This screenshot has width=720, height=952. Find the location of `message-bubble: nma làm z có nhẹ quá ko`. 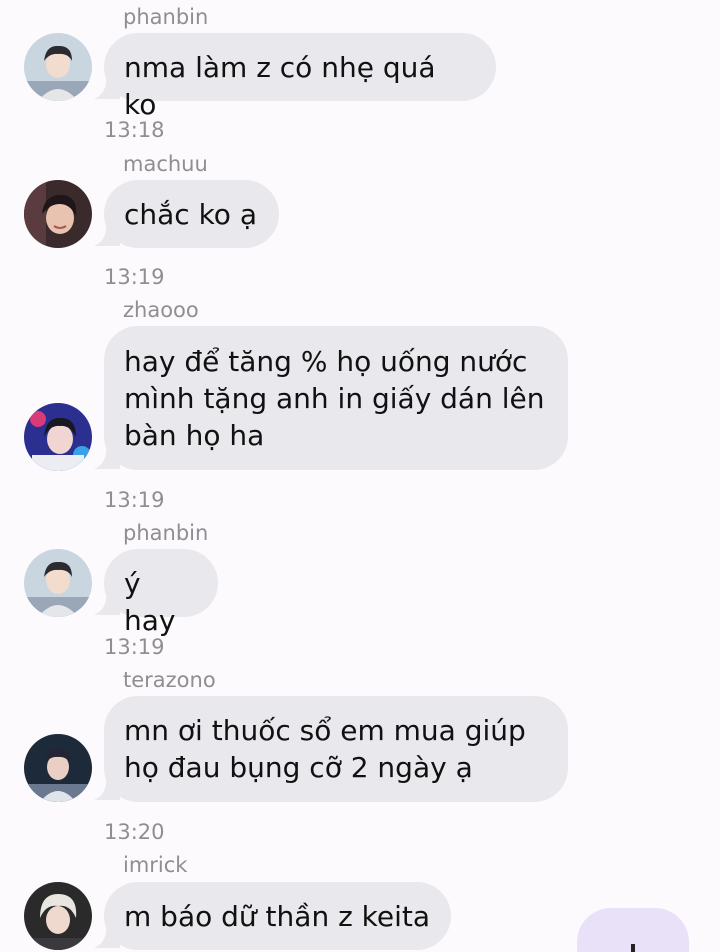

message-bubble: nma làm z có nhẹ quá ko is located at coordinates (300, 77).